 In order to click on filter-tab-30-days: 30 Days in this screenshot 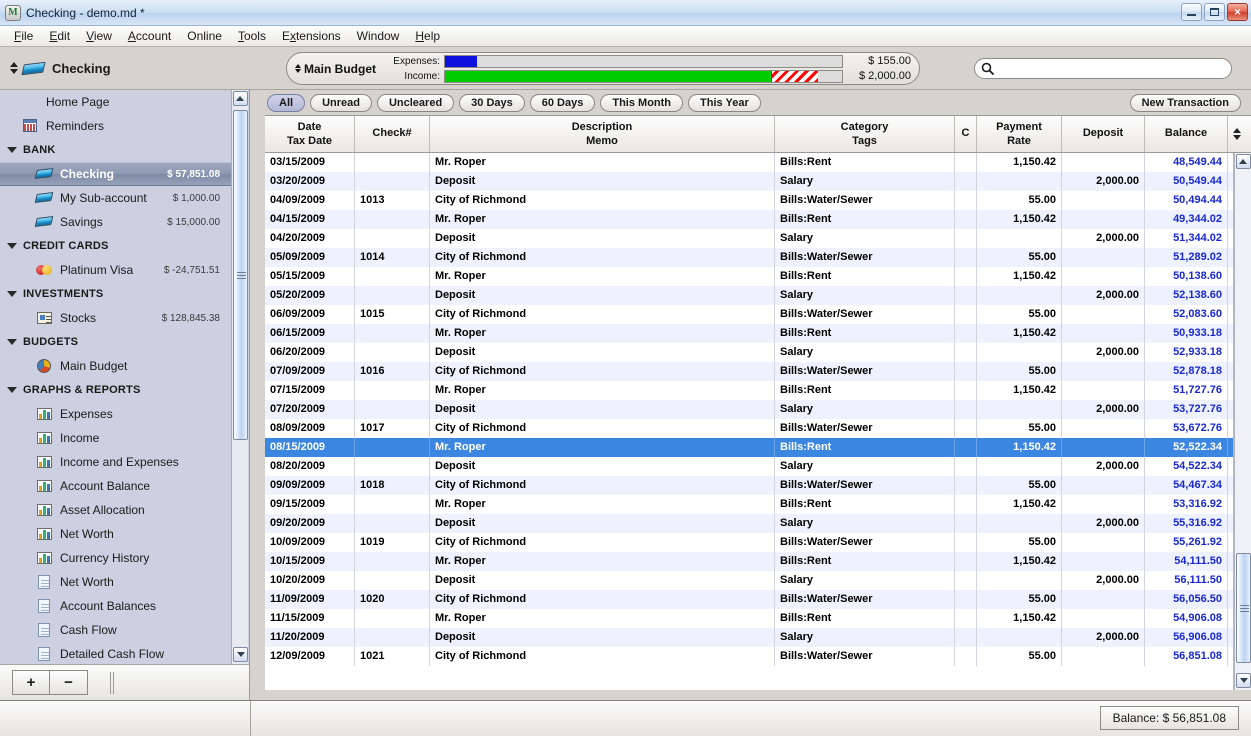, I will do `click(492, 102)`.